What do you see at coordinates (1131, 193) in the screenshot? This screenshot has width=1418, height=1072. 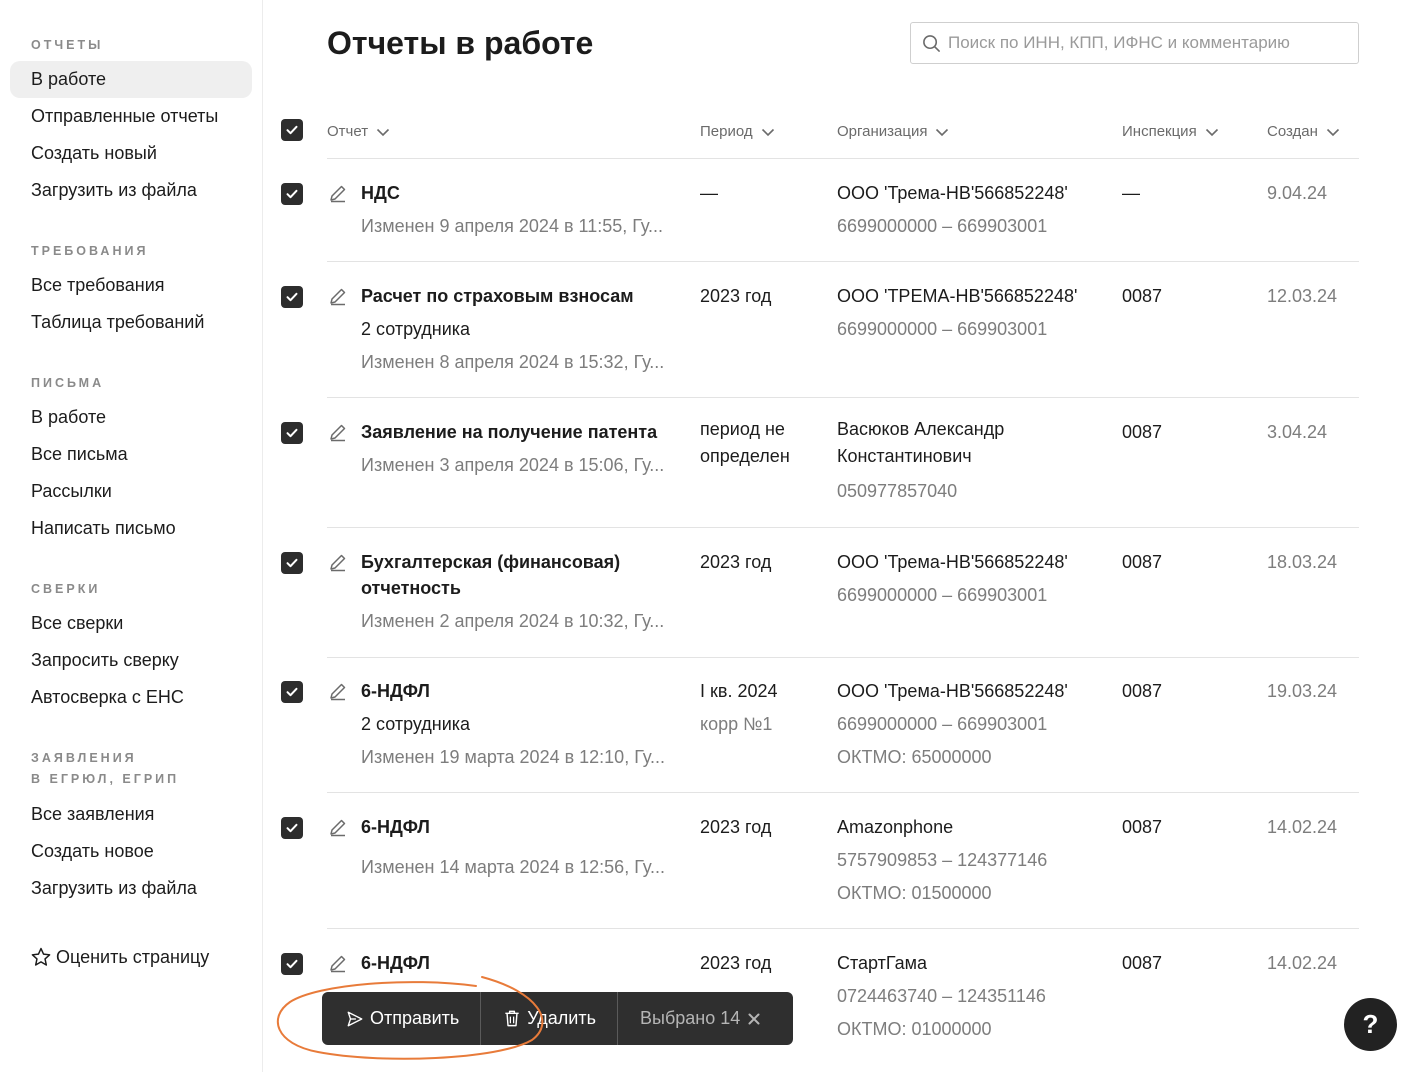 I see `report-inspection: —` at bounding box center [1131, 193].